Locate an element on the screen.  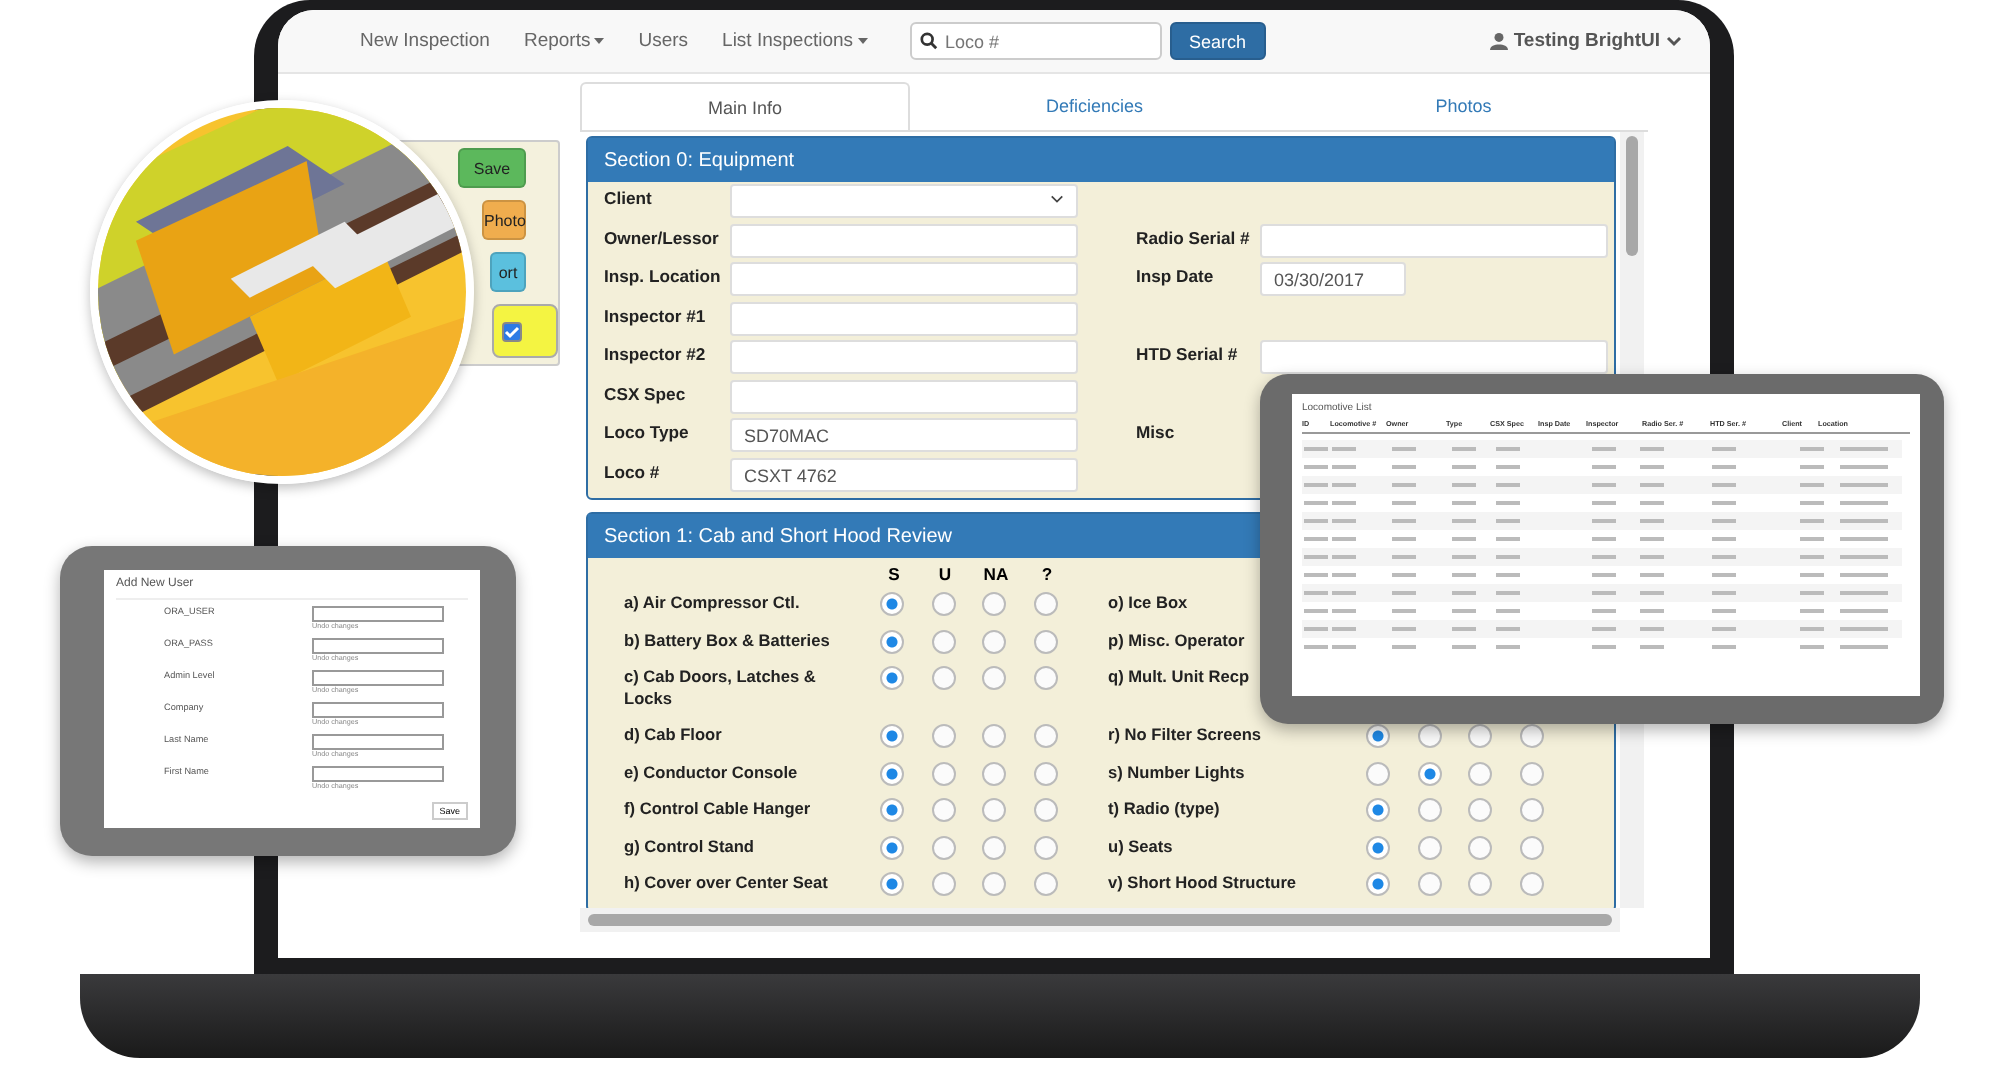
user-icon is located at coordinates (1498, 41).